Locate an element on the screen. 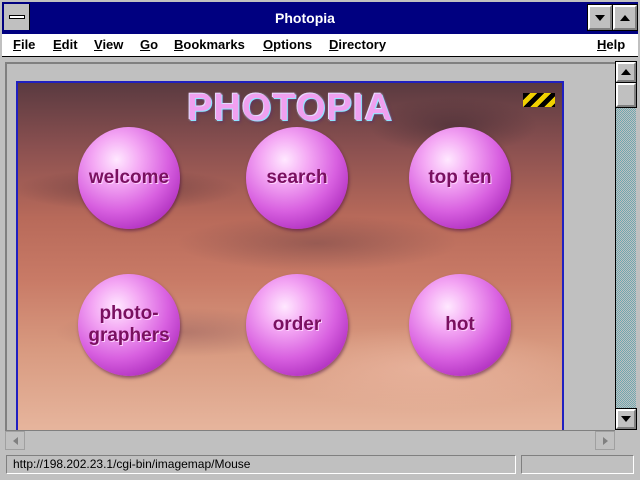  title-bar: Photopia is located at coordinates (320, 17).